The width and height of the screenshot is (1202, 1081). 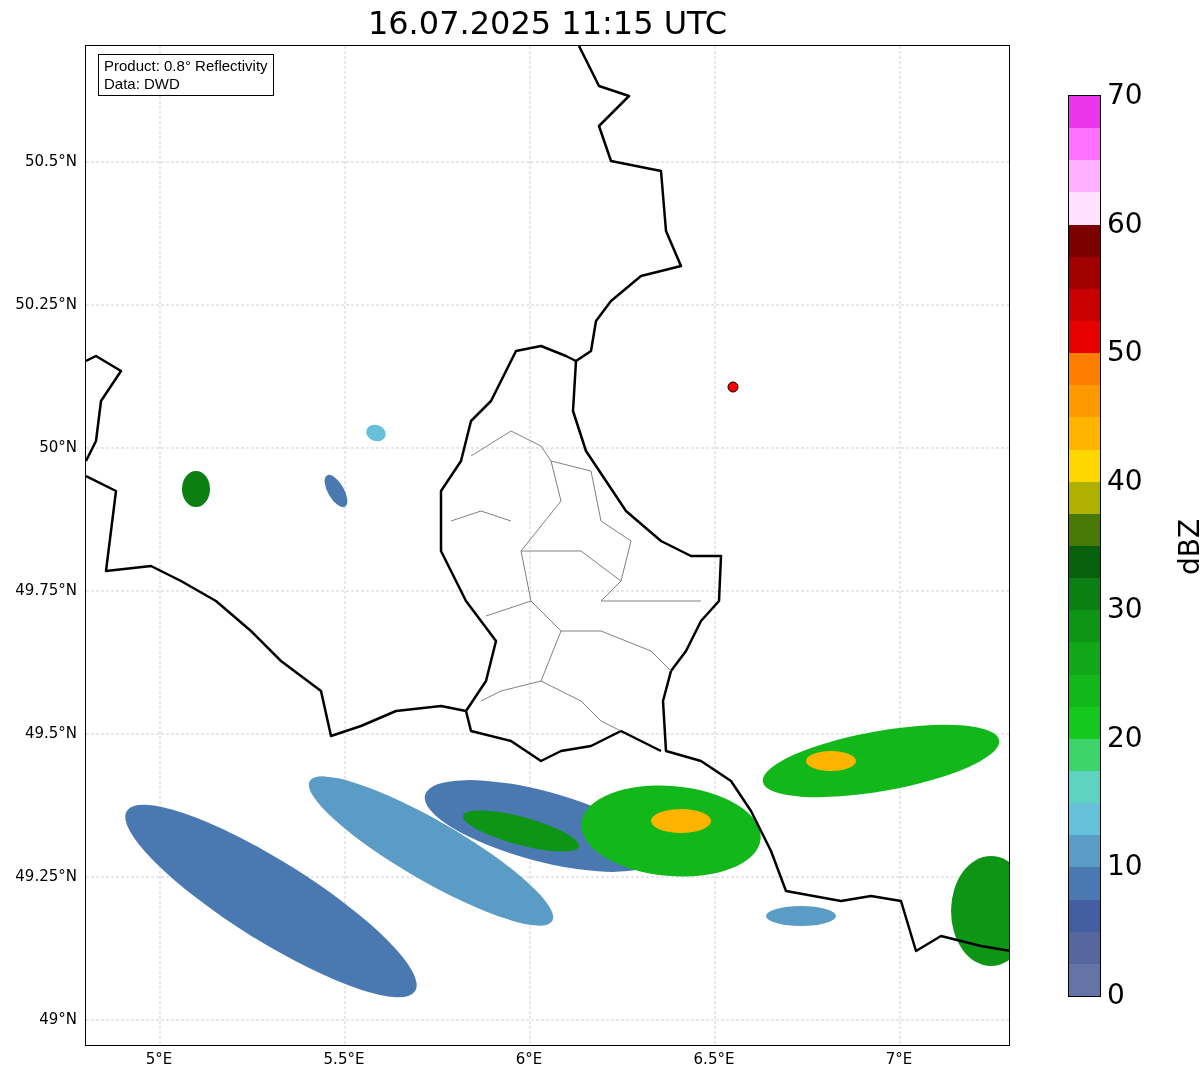 I want to click on colorbar-tick-label: 10, so click(x=1125, y=866).